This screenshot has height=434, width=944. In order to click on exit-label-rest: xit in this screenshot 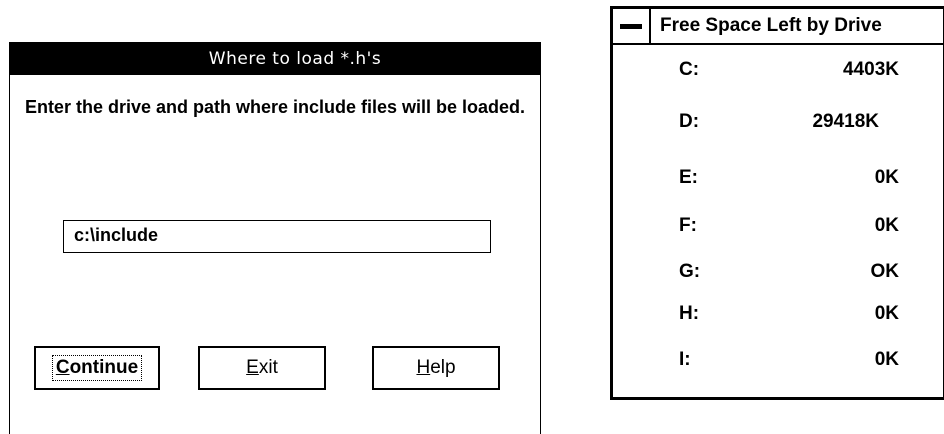, I will do `click(268, 367)`.